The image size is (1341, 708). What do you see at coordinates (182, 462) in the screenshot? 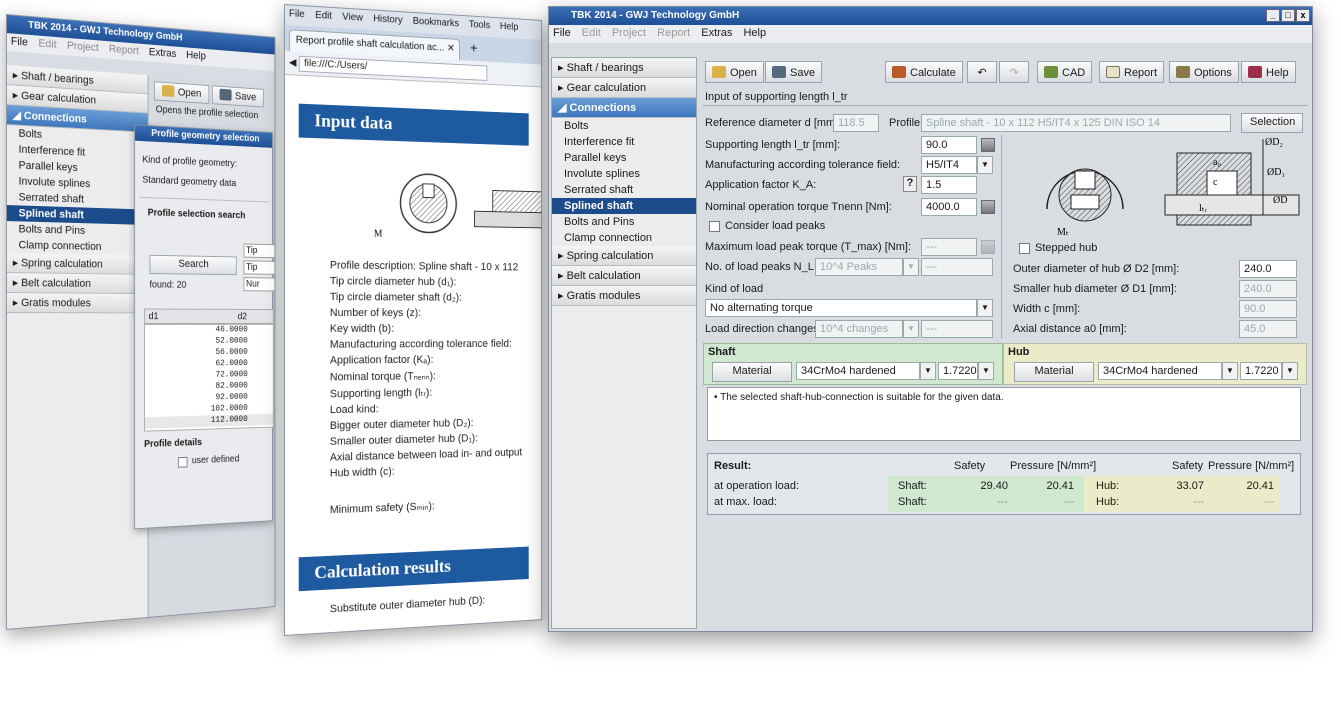
I see `user-defined-checkbox` at bounding box center [182, 462].